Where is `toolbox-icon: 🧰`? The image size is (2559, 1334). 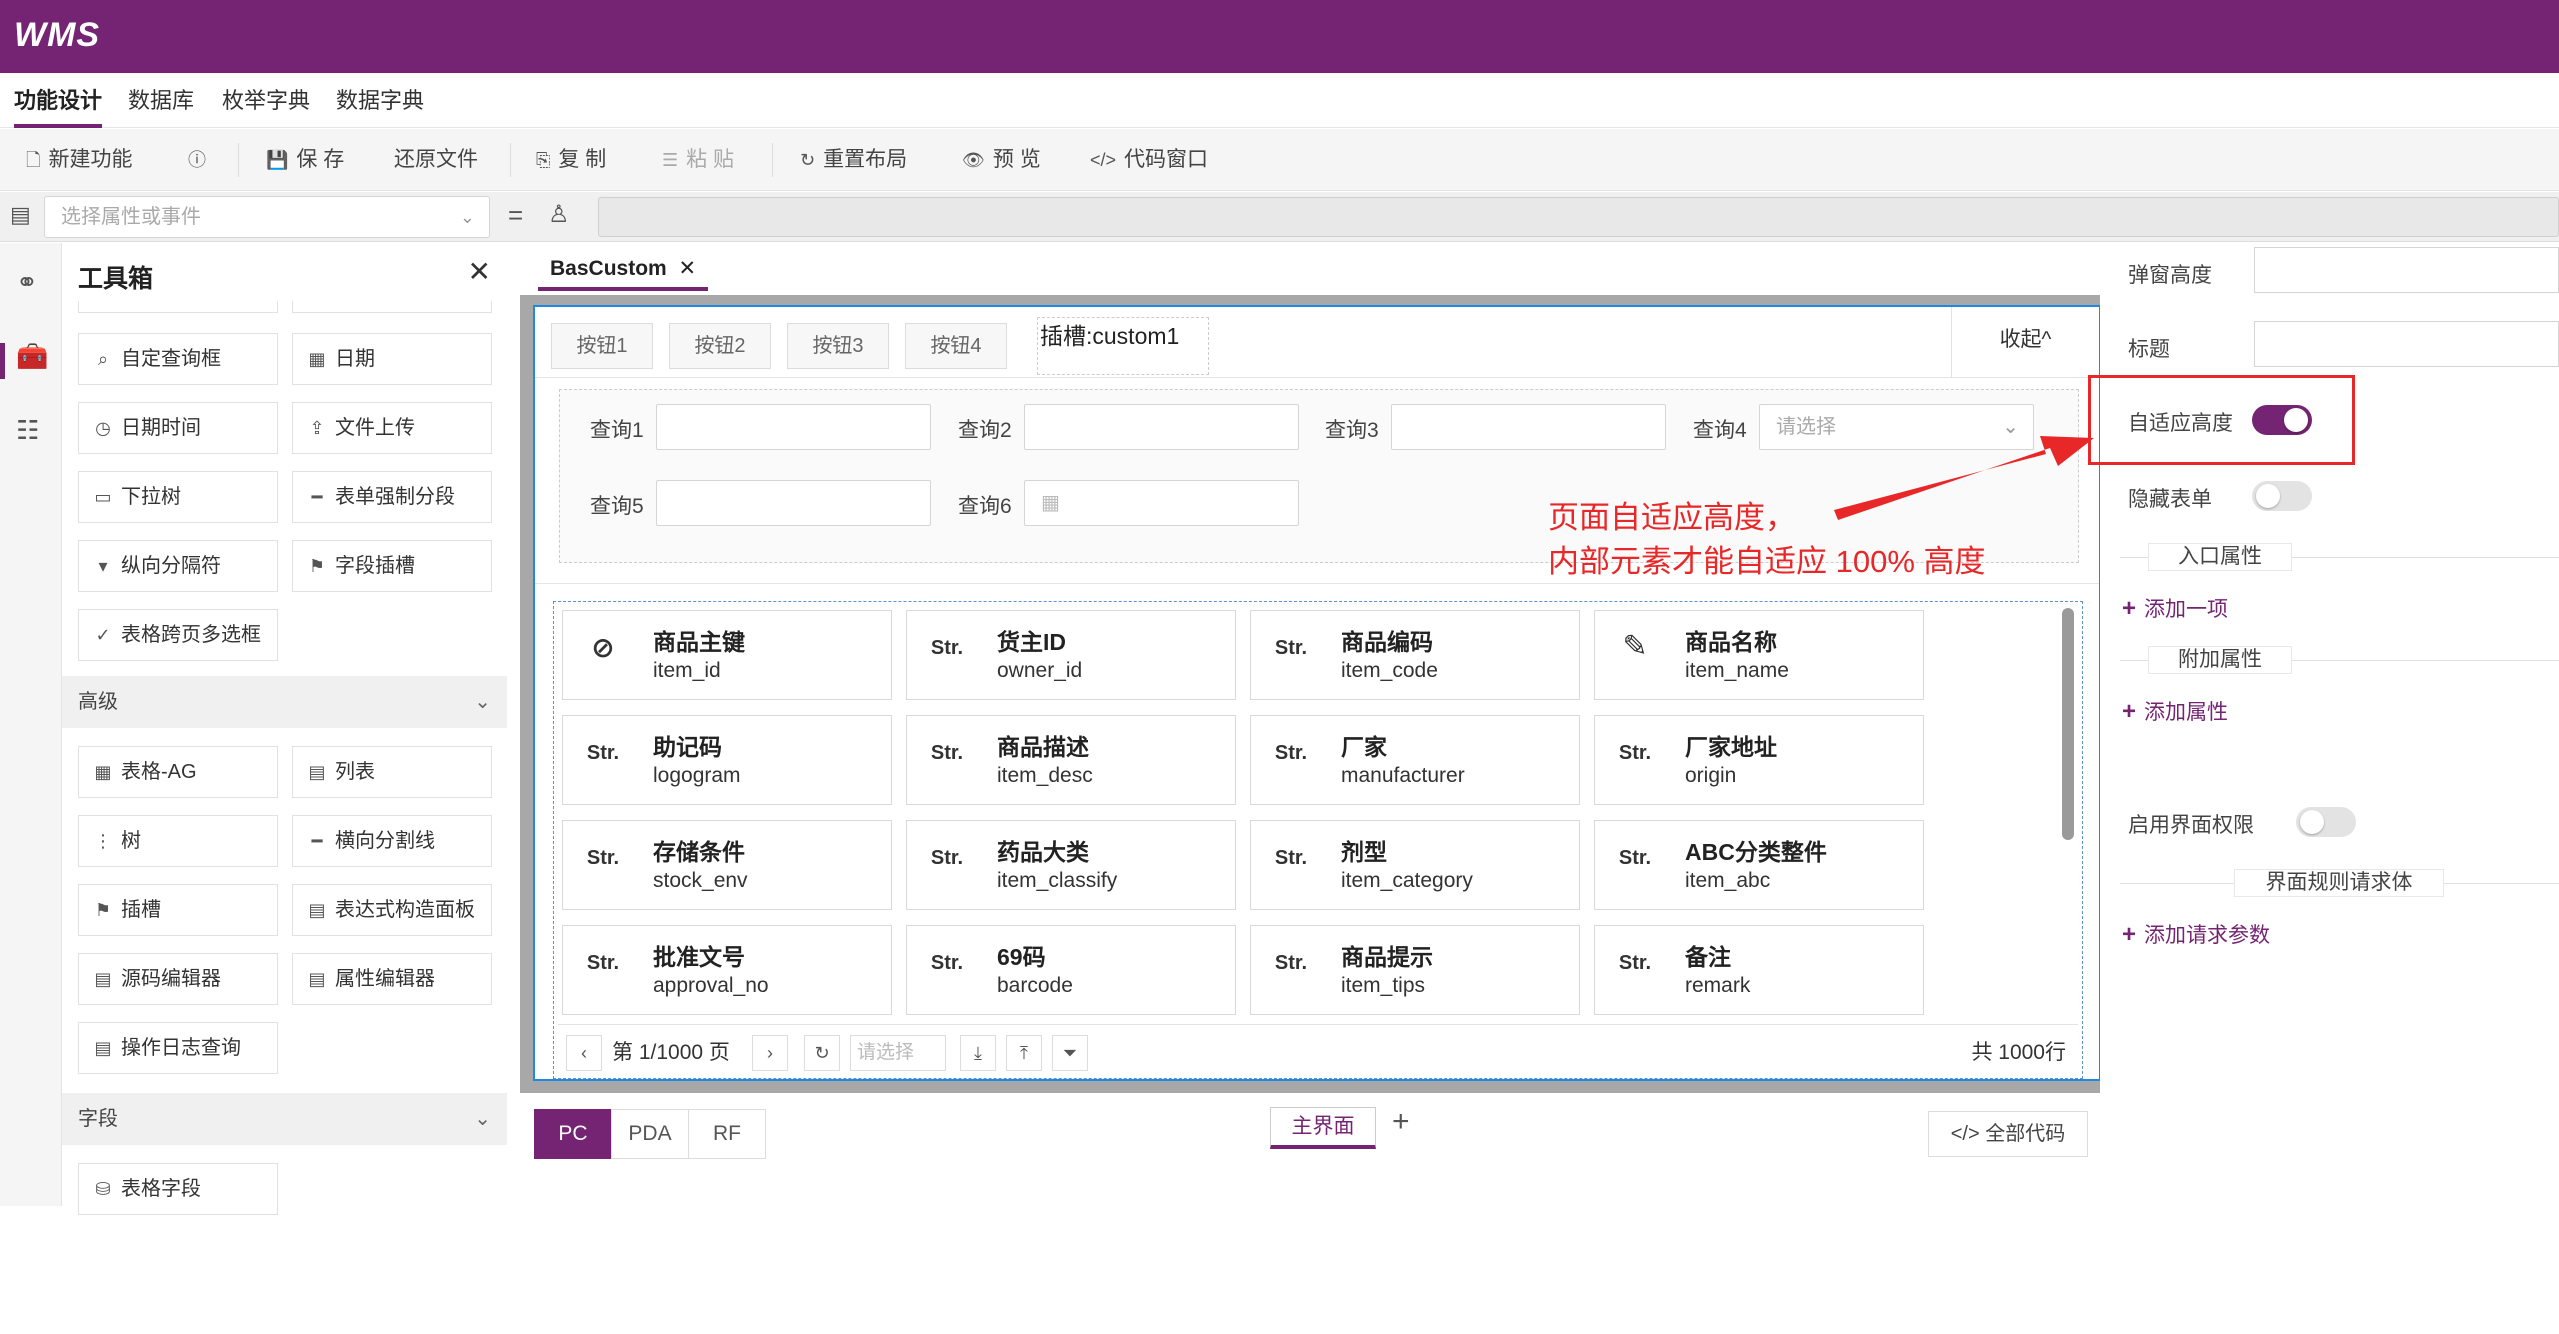
toolbox-icon: 🧰 is located at coordinates (32, 356).